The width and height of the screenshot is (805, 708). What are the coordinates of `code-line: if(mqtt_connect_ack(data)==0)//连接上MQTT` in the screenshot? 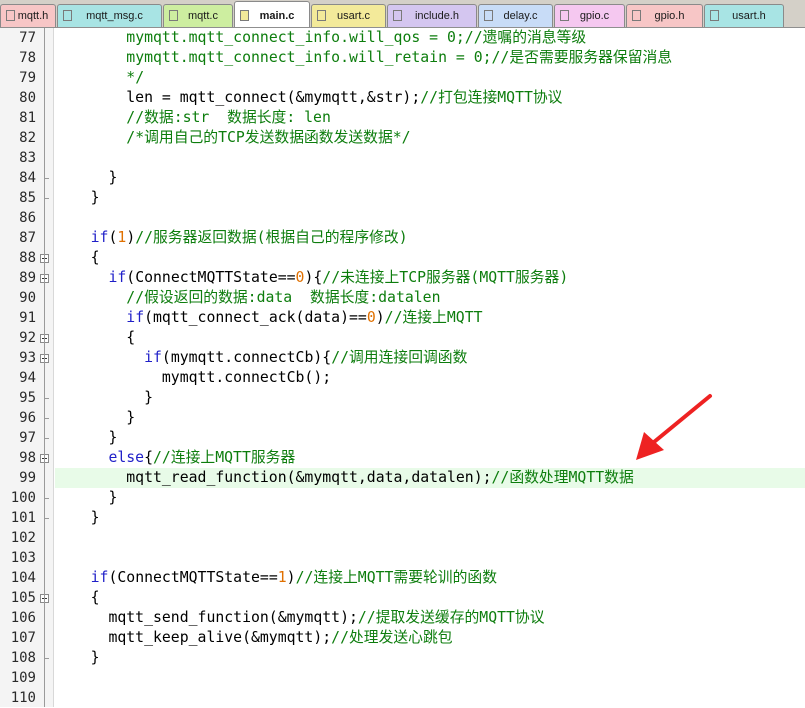 It's located at (268, 318).